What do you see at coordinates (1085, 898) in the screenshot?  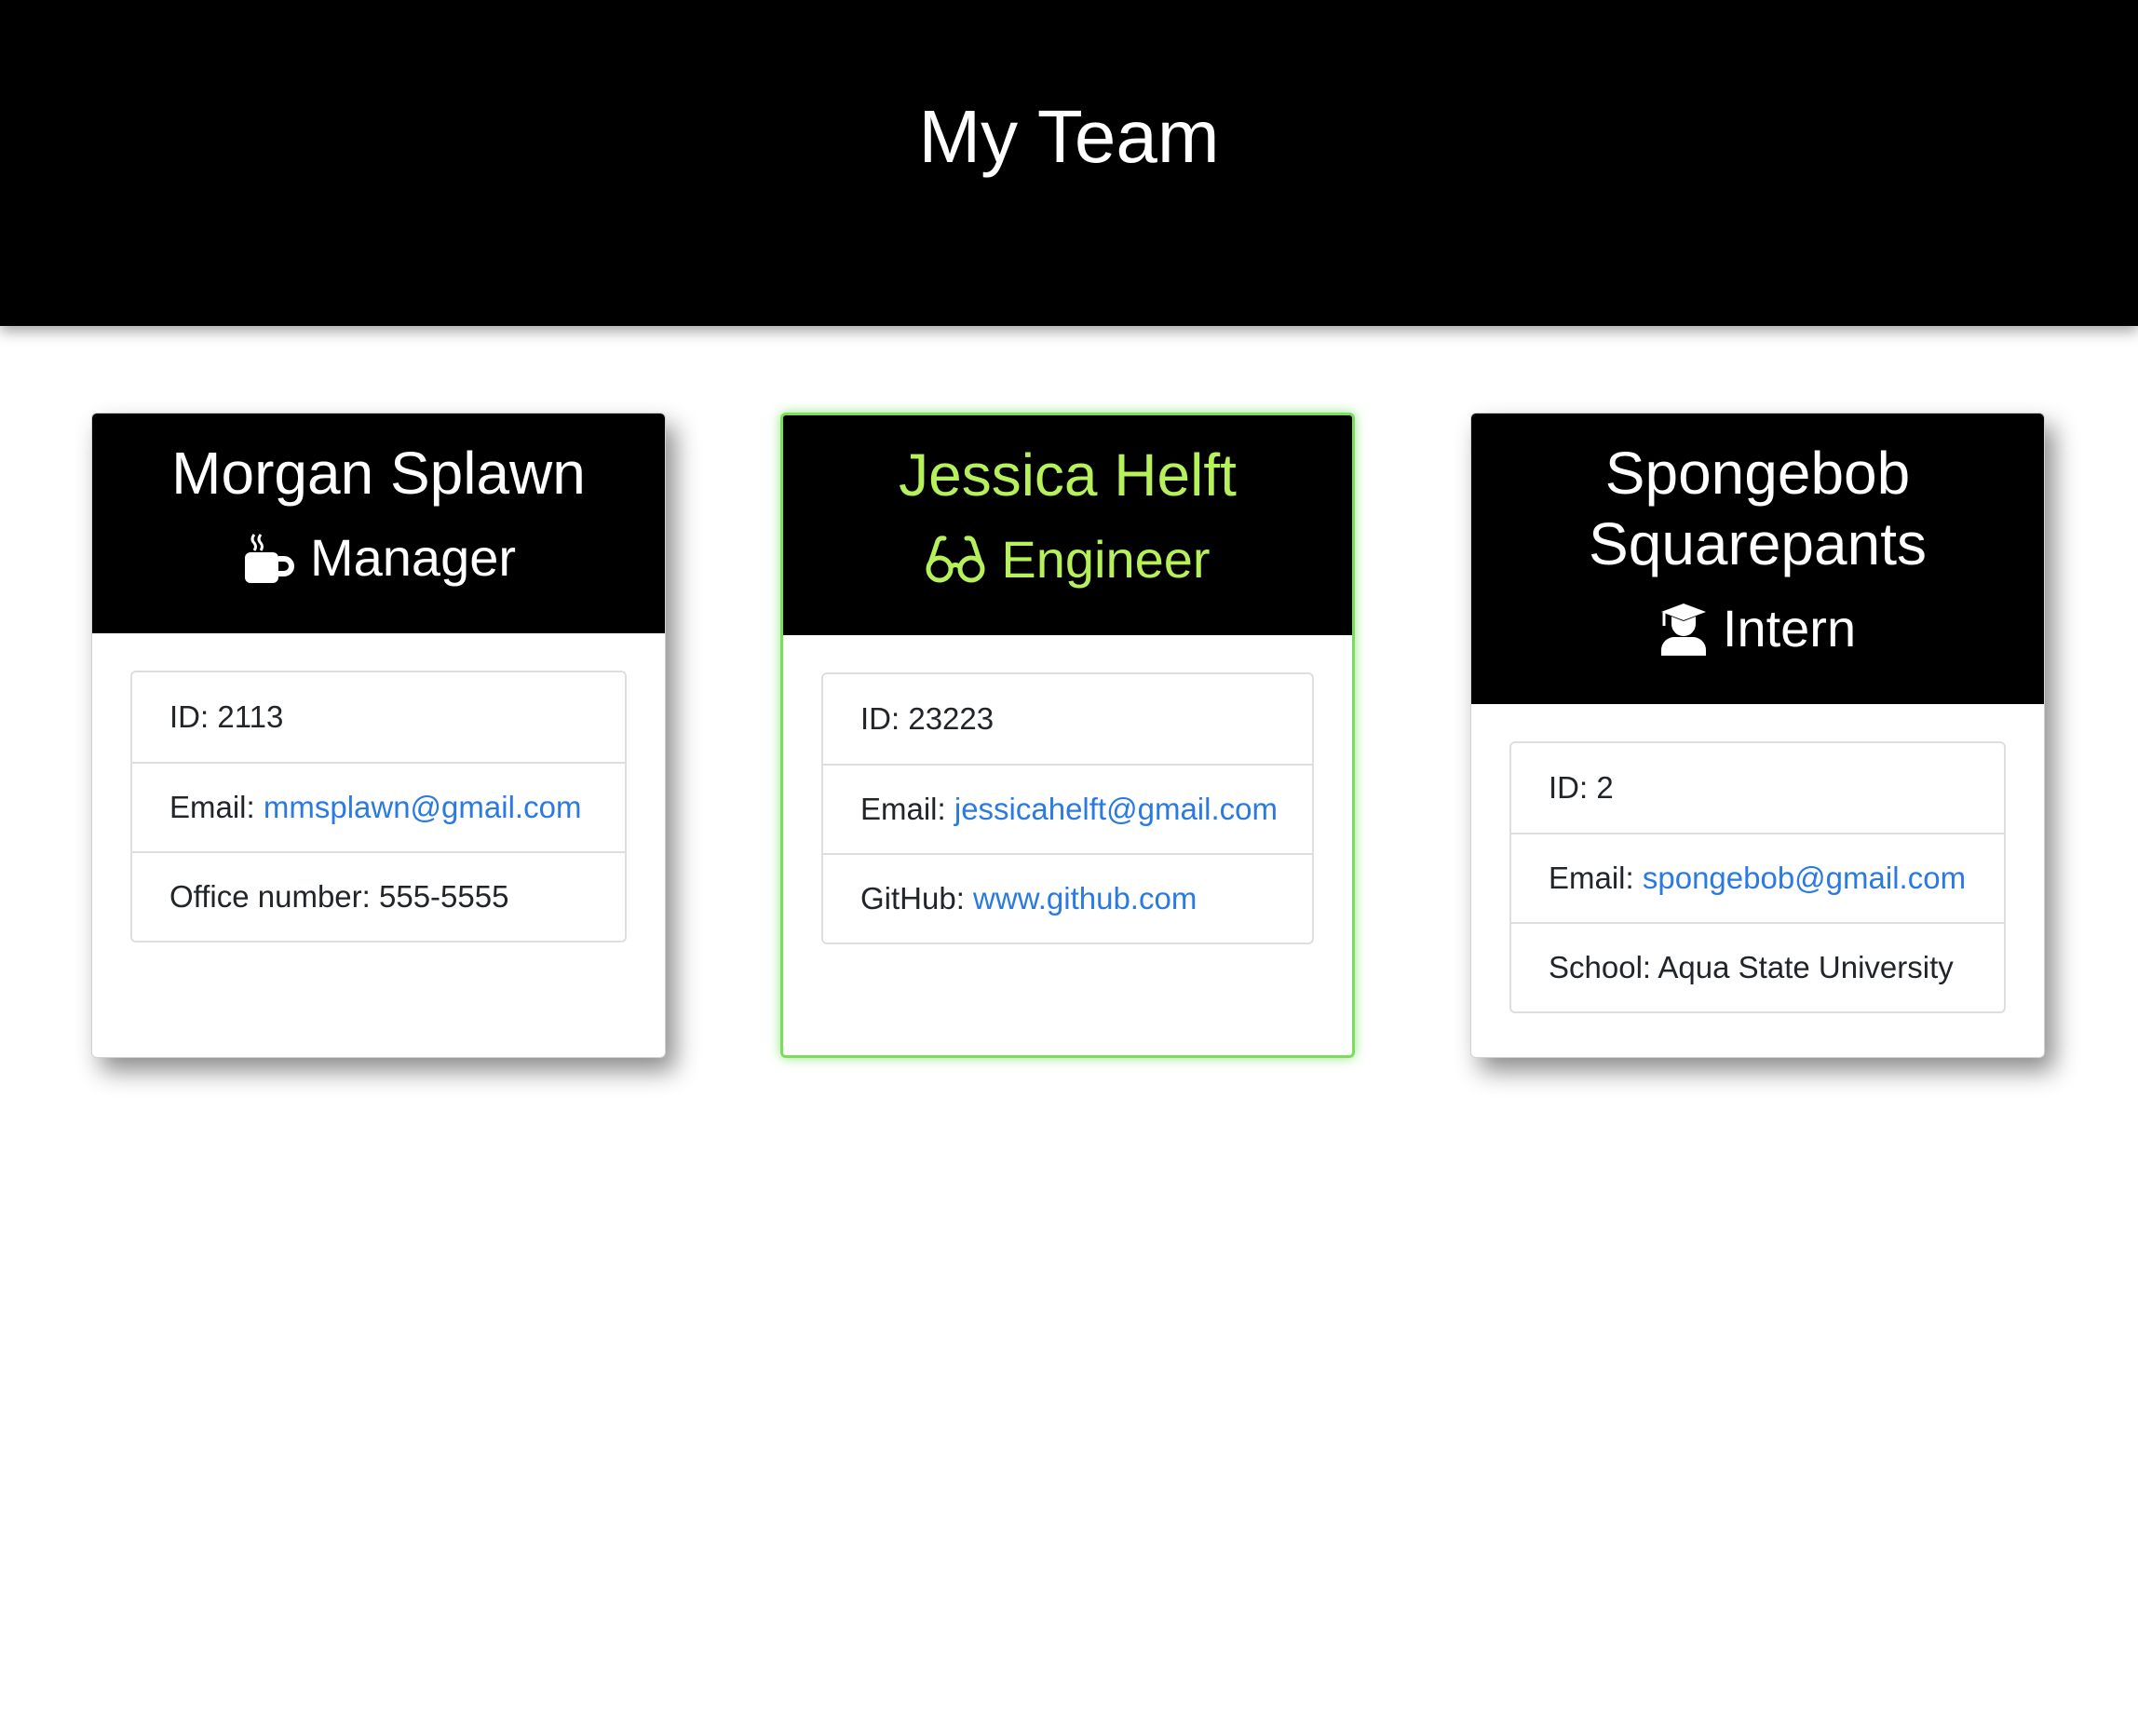 I see `github-link: www.github.com` at bounding box center [1085, 898].